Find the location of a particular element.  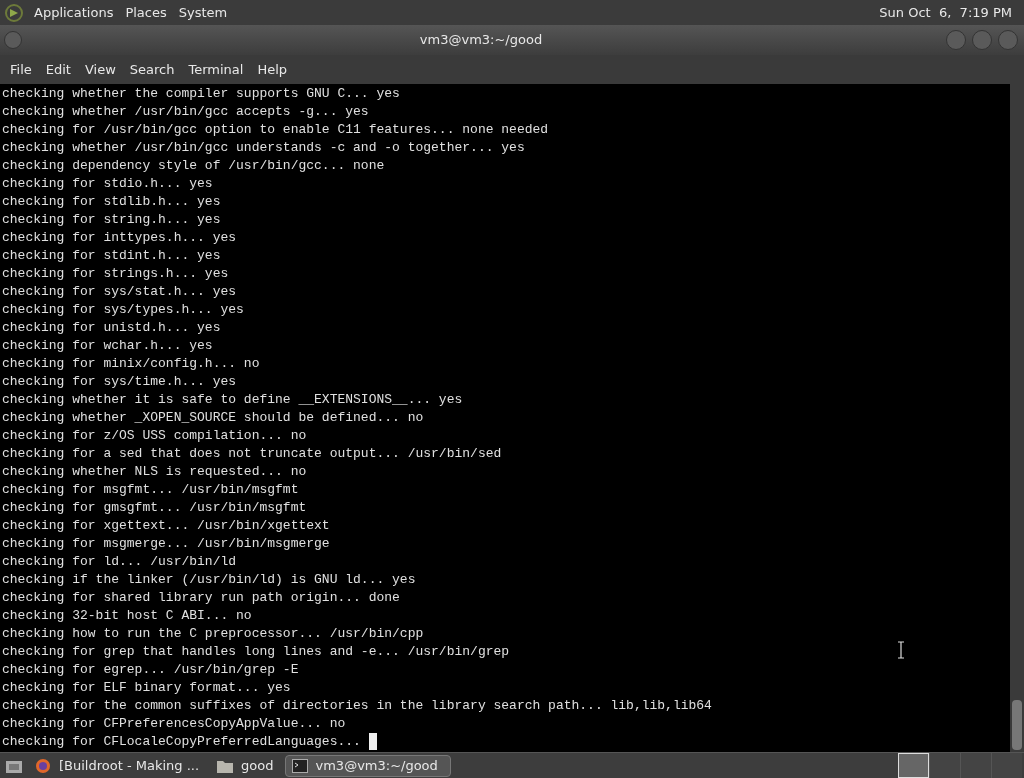

terminal-line: checking whether the compiler supports GNU C... yes is located at coordinates (201, 94).